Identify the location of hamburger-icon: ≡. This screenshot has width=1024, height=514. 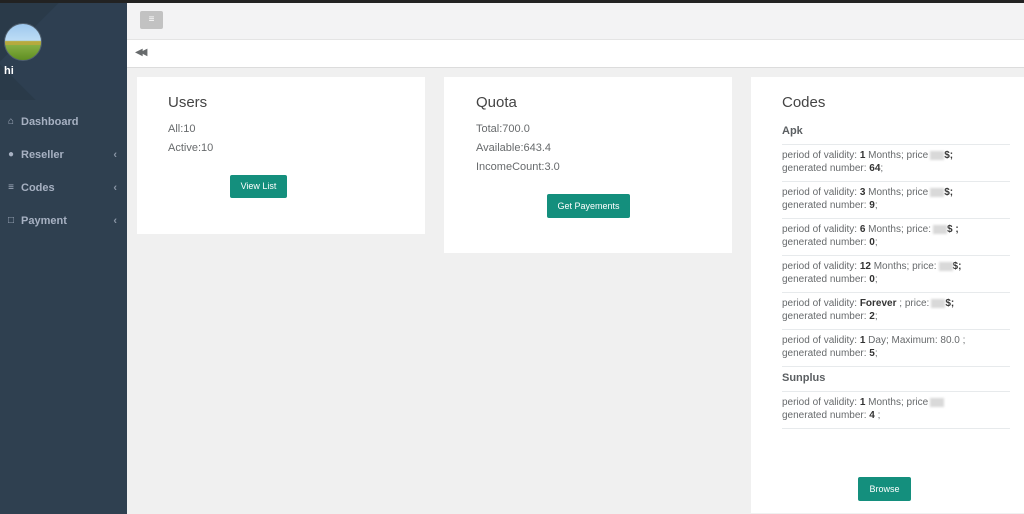
(151, 19).